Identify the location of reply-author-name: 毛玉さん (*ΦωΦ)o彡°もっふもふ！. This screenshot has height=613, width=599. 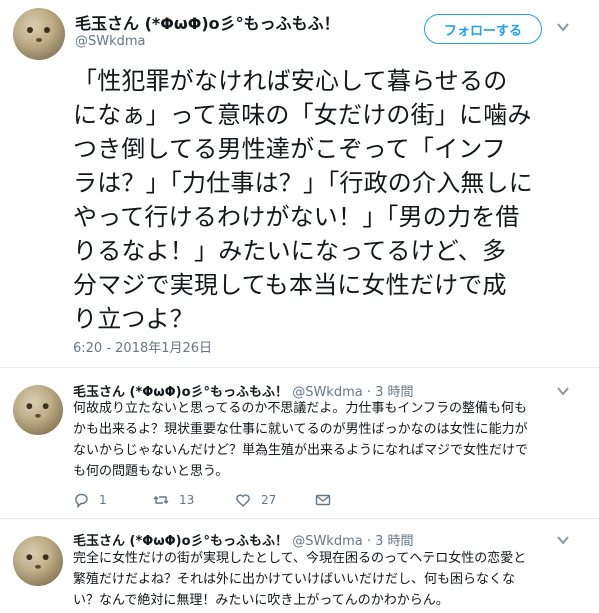
(180, 541).